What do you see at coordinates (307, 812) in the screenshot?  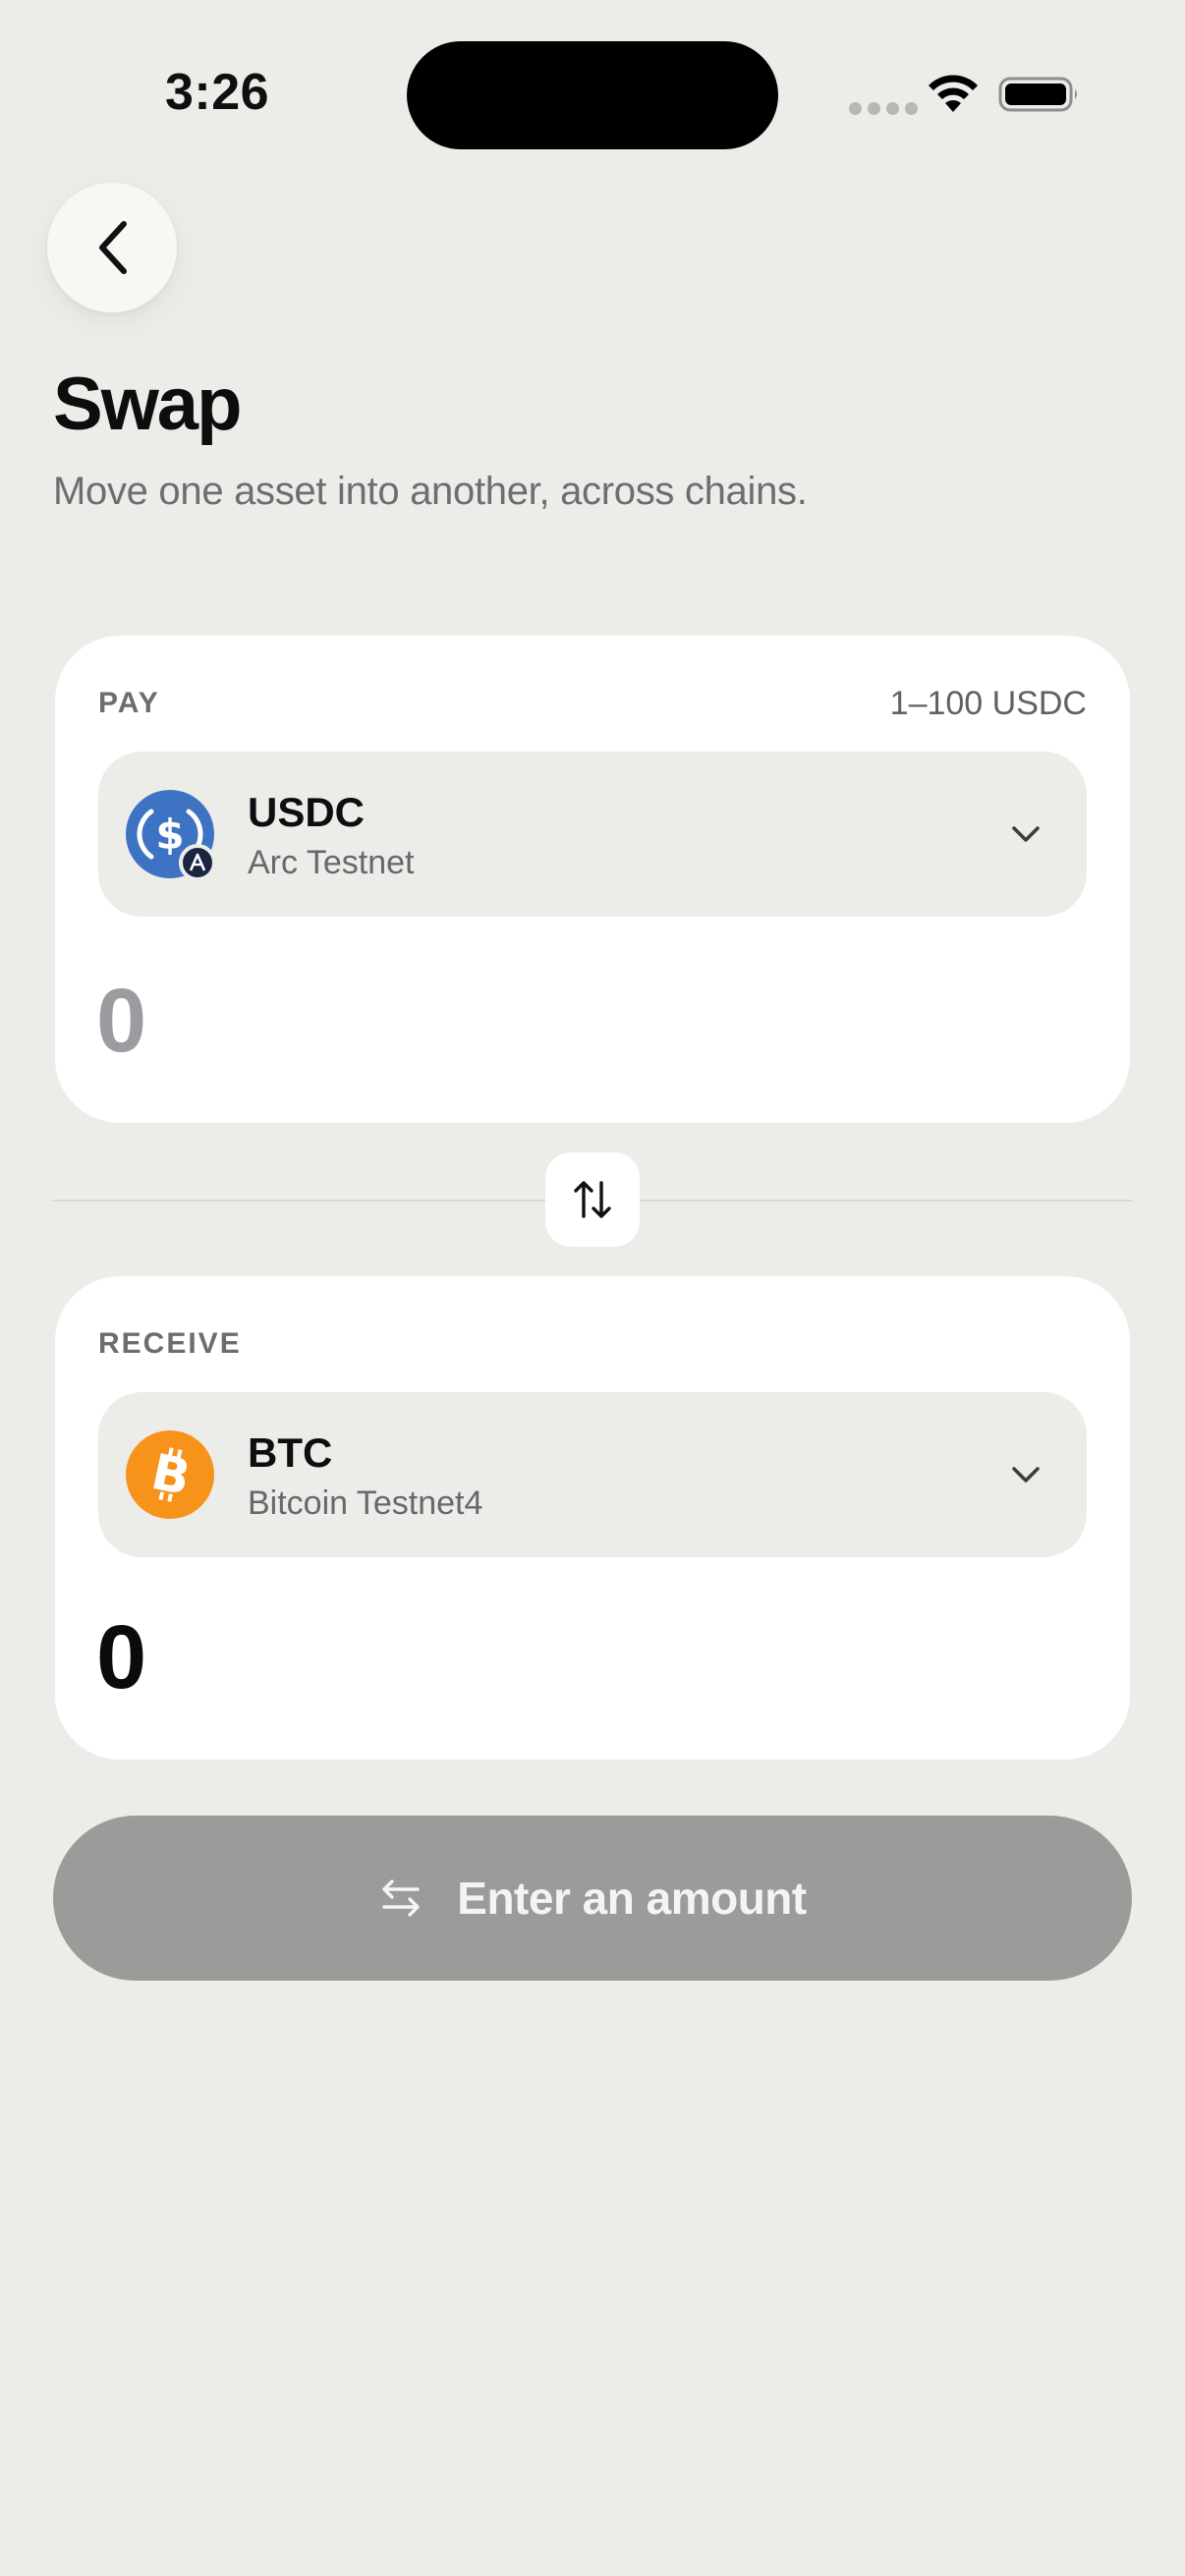 I see `pay-token-symbol: USDC` at bounding box center [307, 812].